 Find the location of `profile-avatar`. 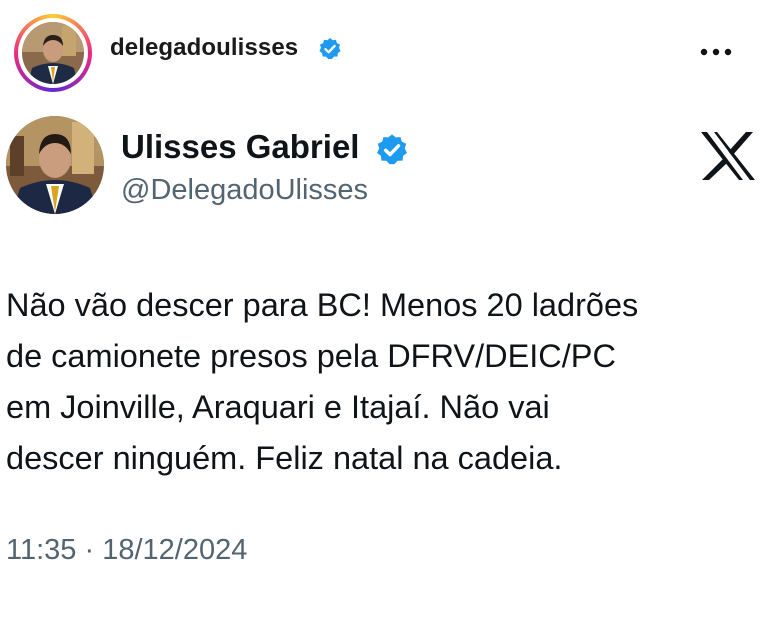

profile-avatar is located at coordinates (53, 53).